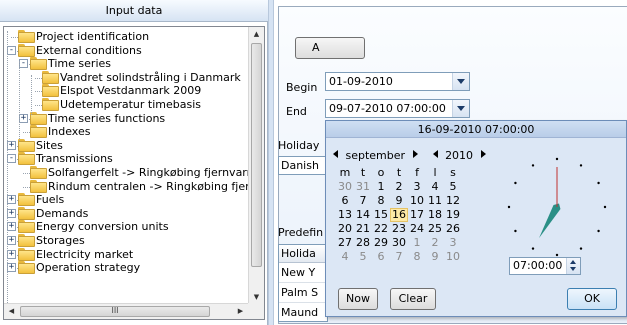 The image size is (627, 325). I want to click on calendar-day: 27, so click(345, 243).